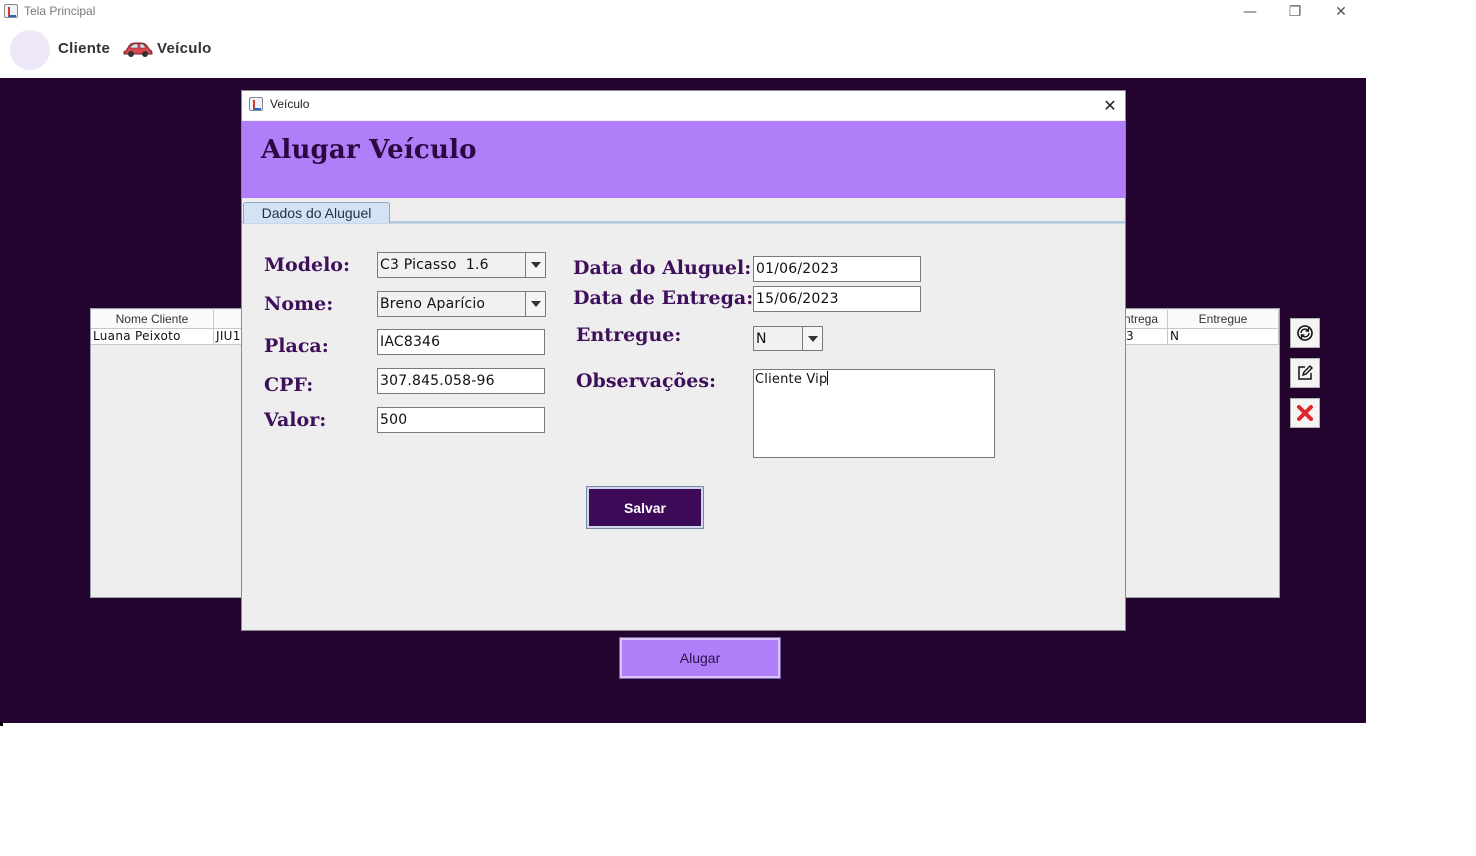 The height and width of the screenshot is (856, 1476). I want to click on dialog-heading: Alugar Veículo, so click(369, 150).